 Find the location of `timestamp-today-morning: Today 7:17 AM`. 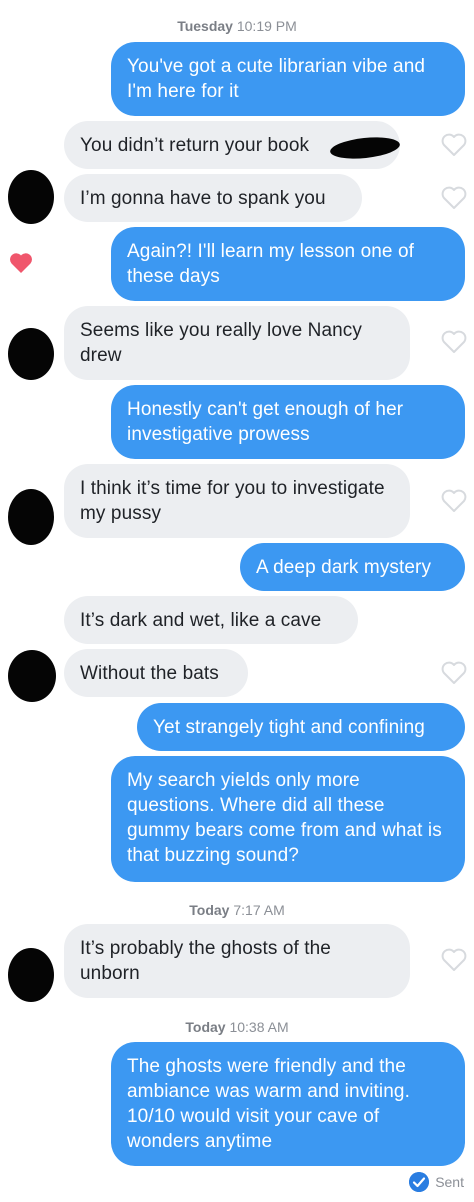

timestamp-today-morning: Today 7:17 AM is located at coordinates (237, 910).